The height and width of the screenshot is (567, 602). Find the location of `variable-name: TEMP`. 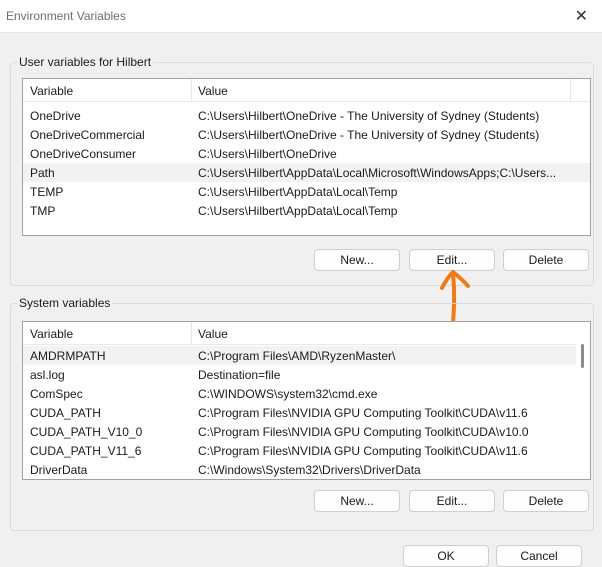

variable-name: TEMP is located at coordinates (47, 192).